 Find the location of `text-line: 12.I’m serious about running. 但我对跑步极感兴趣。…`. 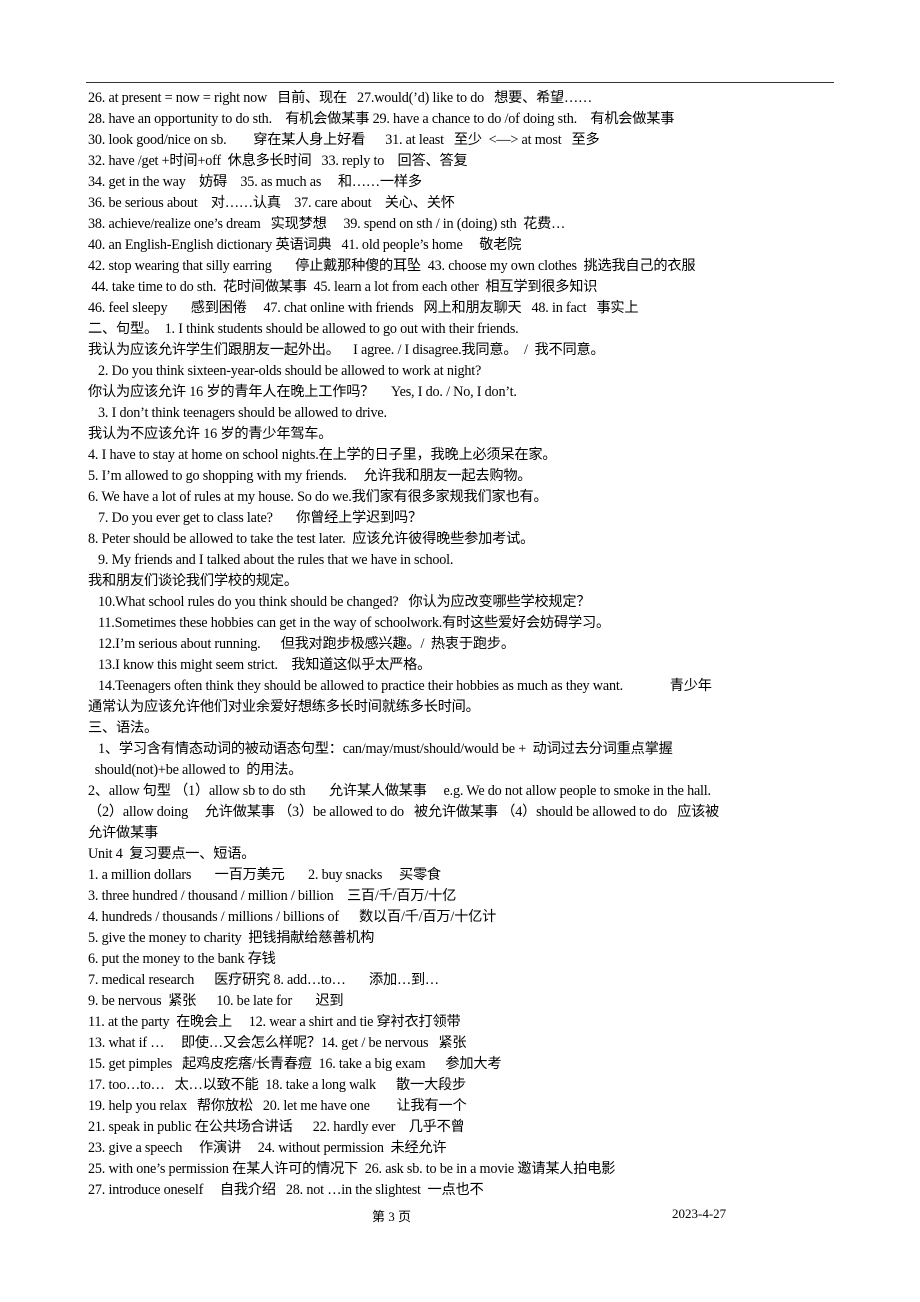

text-line: 12.I’m serious about running. 但我对跑步极感兴趣。… is located at coordinates (301, 644).